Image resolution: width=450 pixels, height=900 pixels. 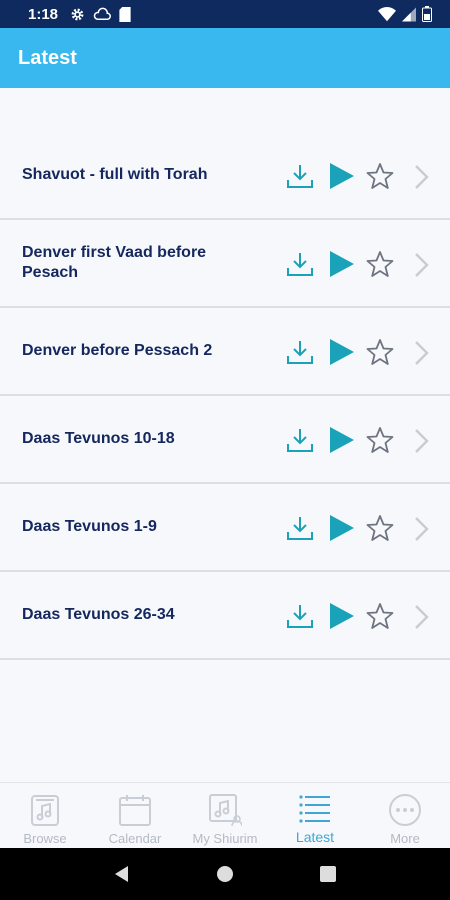 I want to click on bottom-tab-bar: Browse Calendar My Shiurim Latest More, so click(x=225, y=815).